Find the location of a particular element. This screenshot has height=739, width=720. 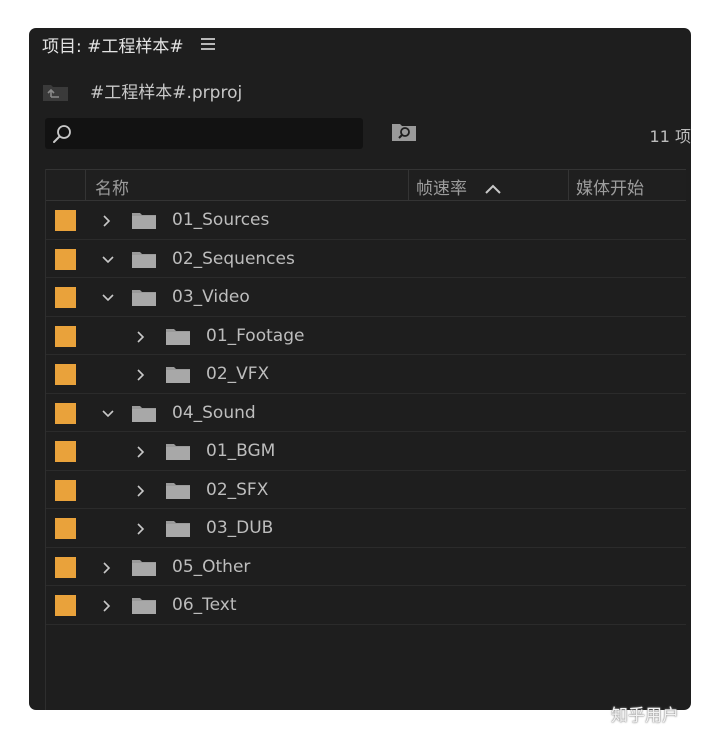

list-item: 02_Sequences is located at coordinates (366, 259).